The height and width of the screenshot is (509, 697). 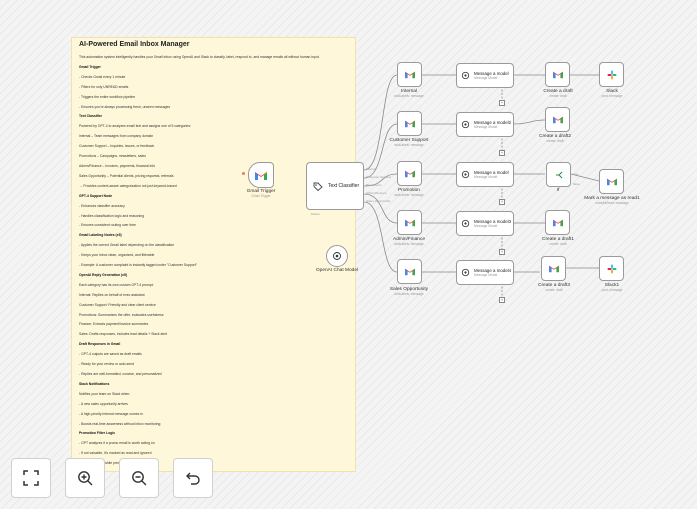 I want to click on edge-label-internal: Internal, so click(x=371, y=169).